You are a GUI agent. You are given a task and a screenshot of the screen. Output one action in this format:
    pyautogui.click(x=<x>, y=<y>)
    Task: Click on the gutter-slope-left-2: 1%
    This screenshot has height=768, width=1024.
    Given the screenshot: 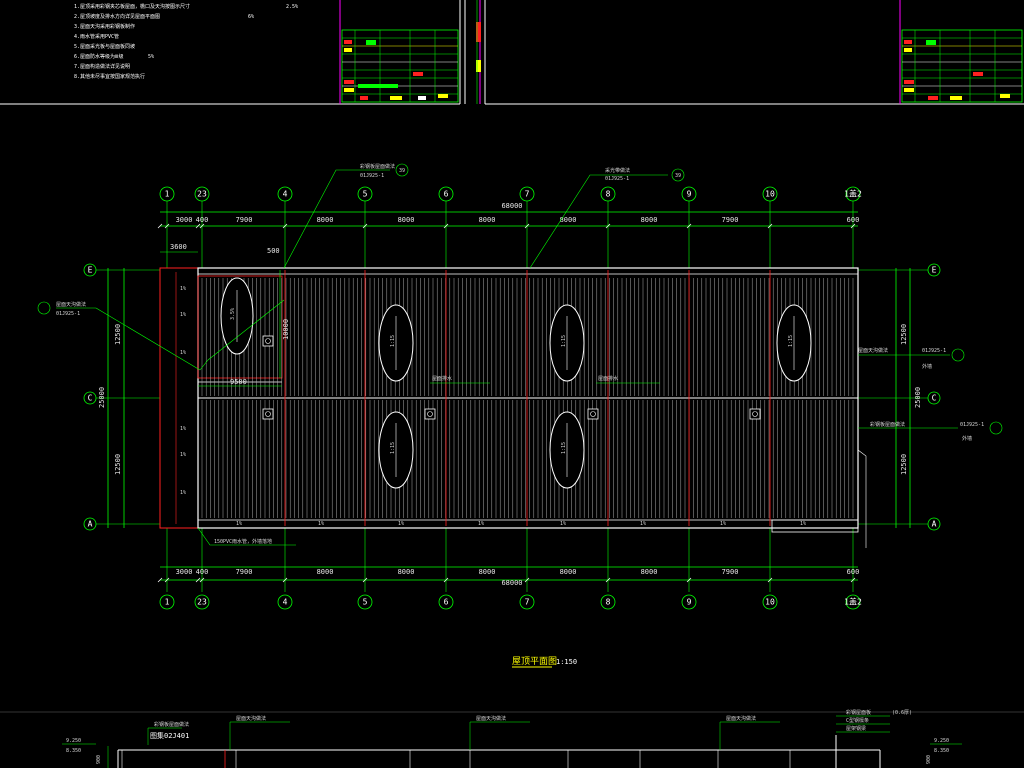 What is the action you would take?
    pyautogui.click(x=183, y=353)
    